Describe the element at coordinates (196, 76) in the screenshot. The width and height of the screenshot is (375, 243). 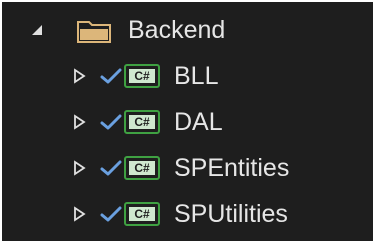
I see `project-label: BLL` at that location.